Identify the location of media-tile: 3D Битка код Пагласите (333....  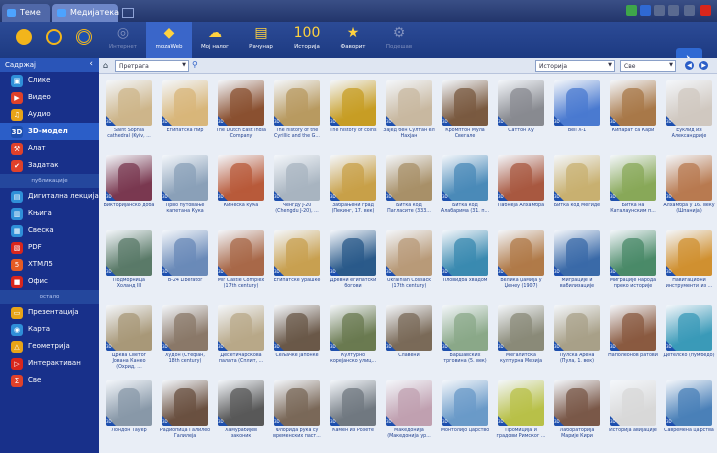
(409, 188).